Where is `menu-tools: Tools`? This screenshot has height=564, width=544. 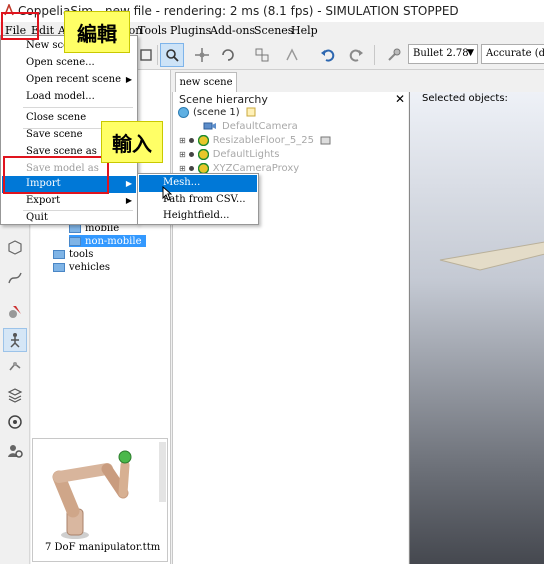 menu-tools: Tools is located at coordinates (152, 30).